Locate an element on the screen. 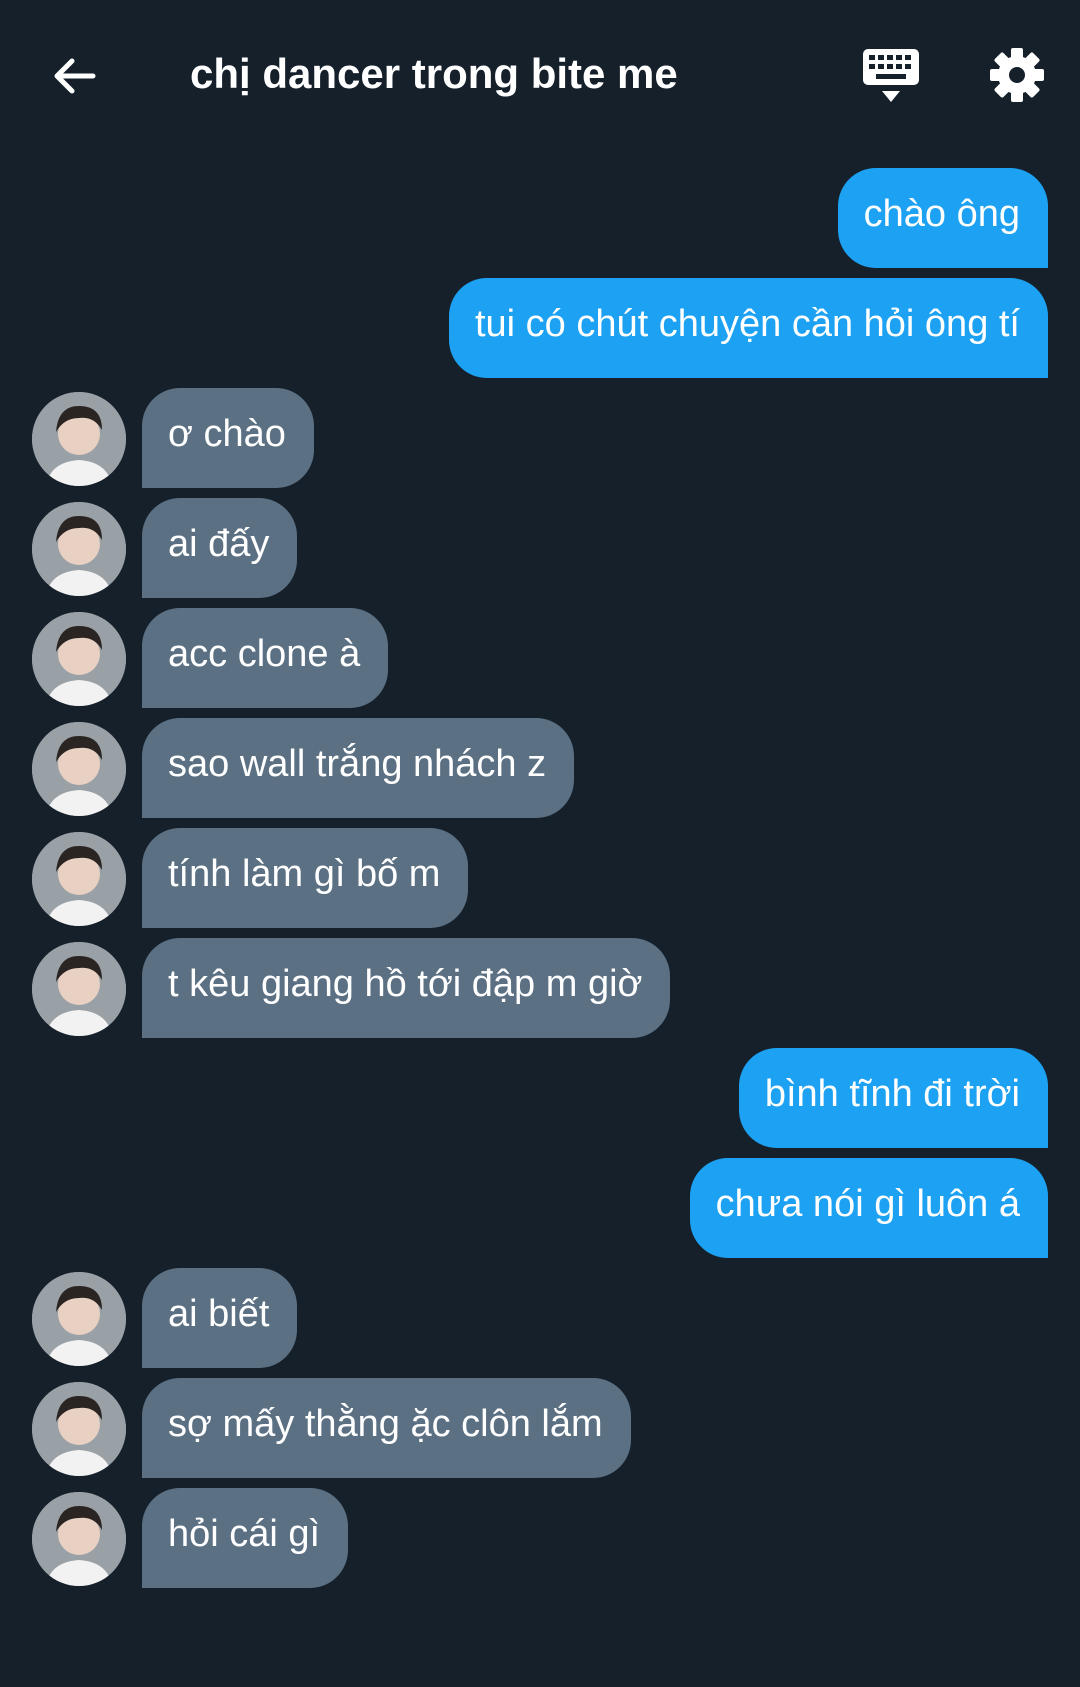  received-message-bubble: sao wall trắng nhách z is located at coordinates (358, 768).